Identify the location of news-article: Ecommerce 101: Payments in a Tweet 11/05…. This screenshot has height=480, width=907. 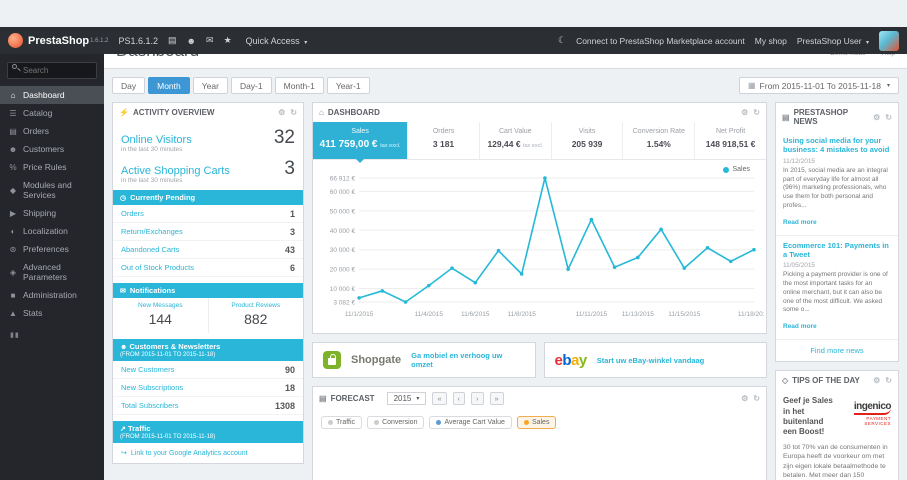
(837, 288).